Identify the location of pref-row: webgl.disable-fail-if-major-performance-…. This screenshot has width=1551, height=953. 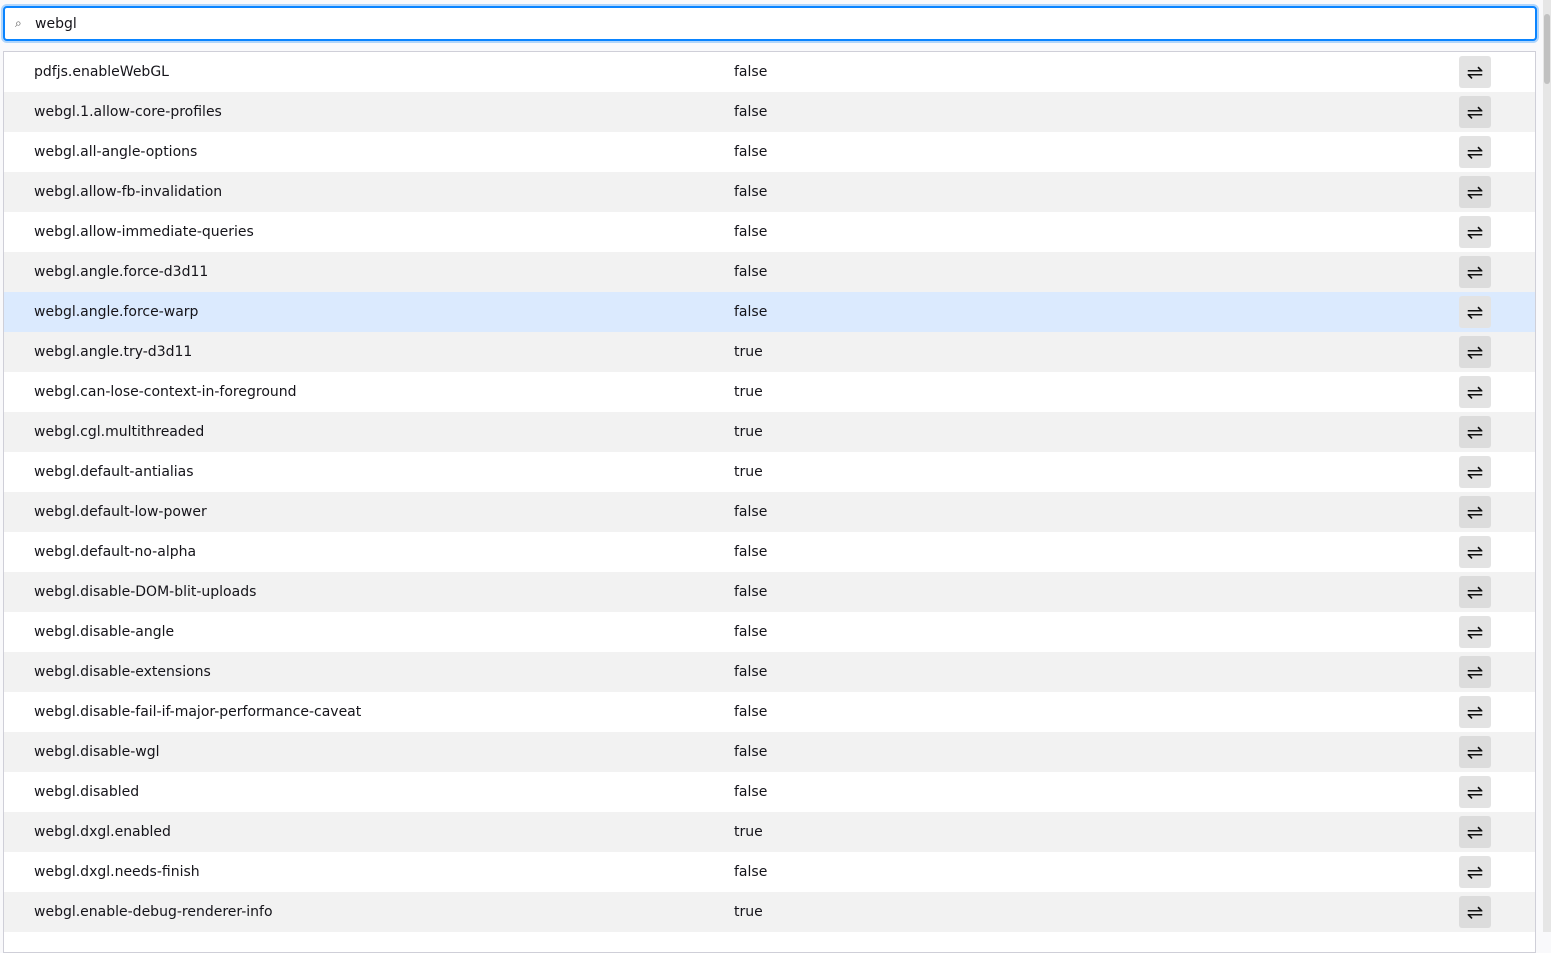
(769, 712).